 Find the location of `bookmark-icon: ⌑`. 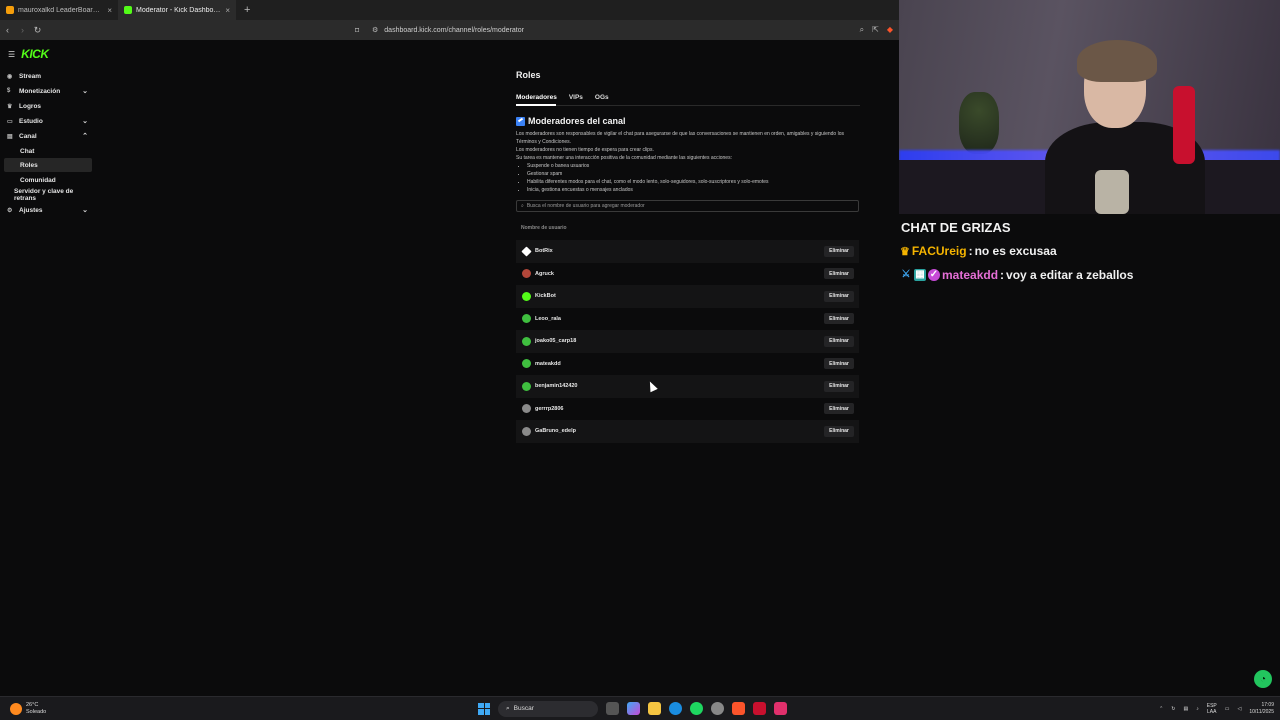

bookmark-icon: ⌑ is located at coordinates (357, 30).